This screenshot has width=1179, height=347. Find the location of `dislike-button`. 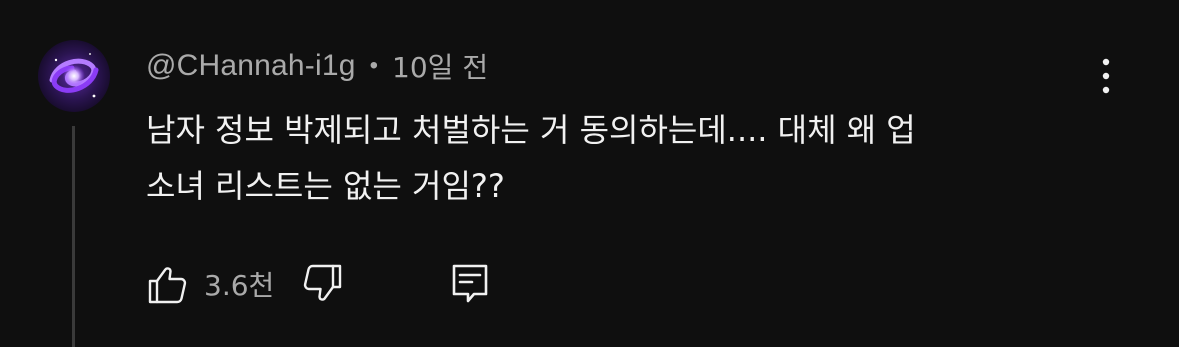

dislike-button is located at coordinates (322, 284).